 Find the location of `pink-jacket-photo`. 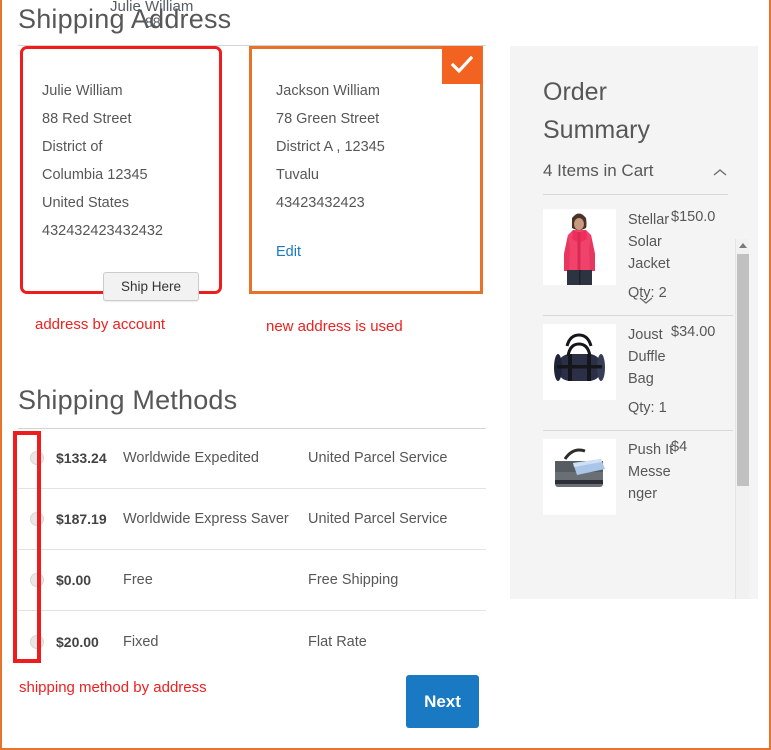

pink-jacket-photo is located at coordinates (579, 247).